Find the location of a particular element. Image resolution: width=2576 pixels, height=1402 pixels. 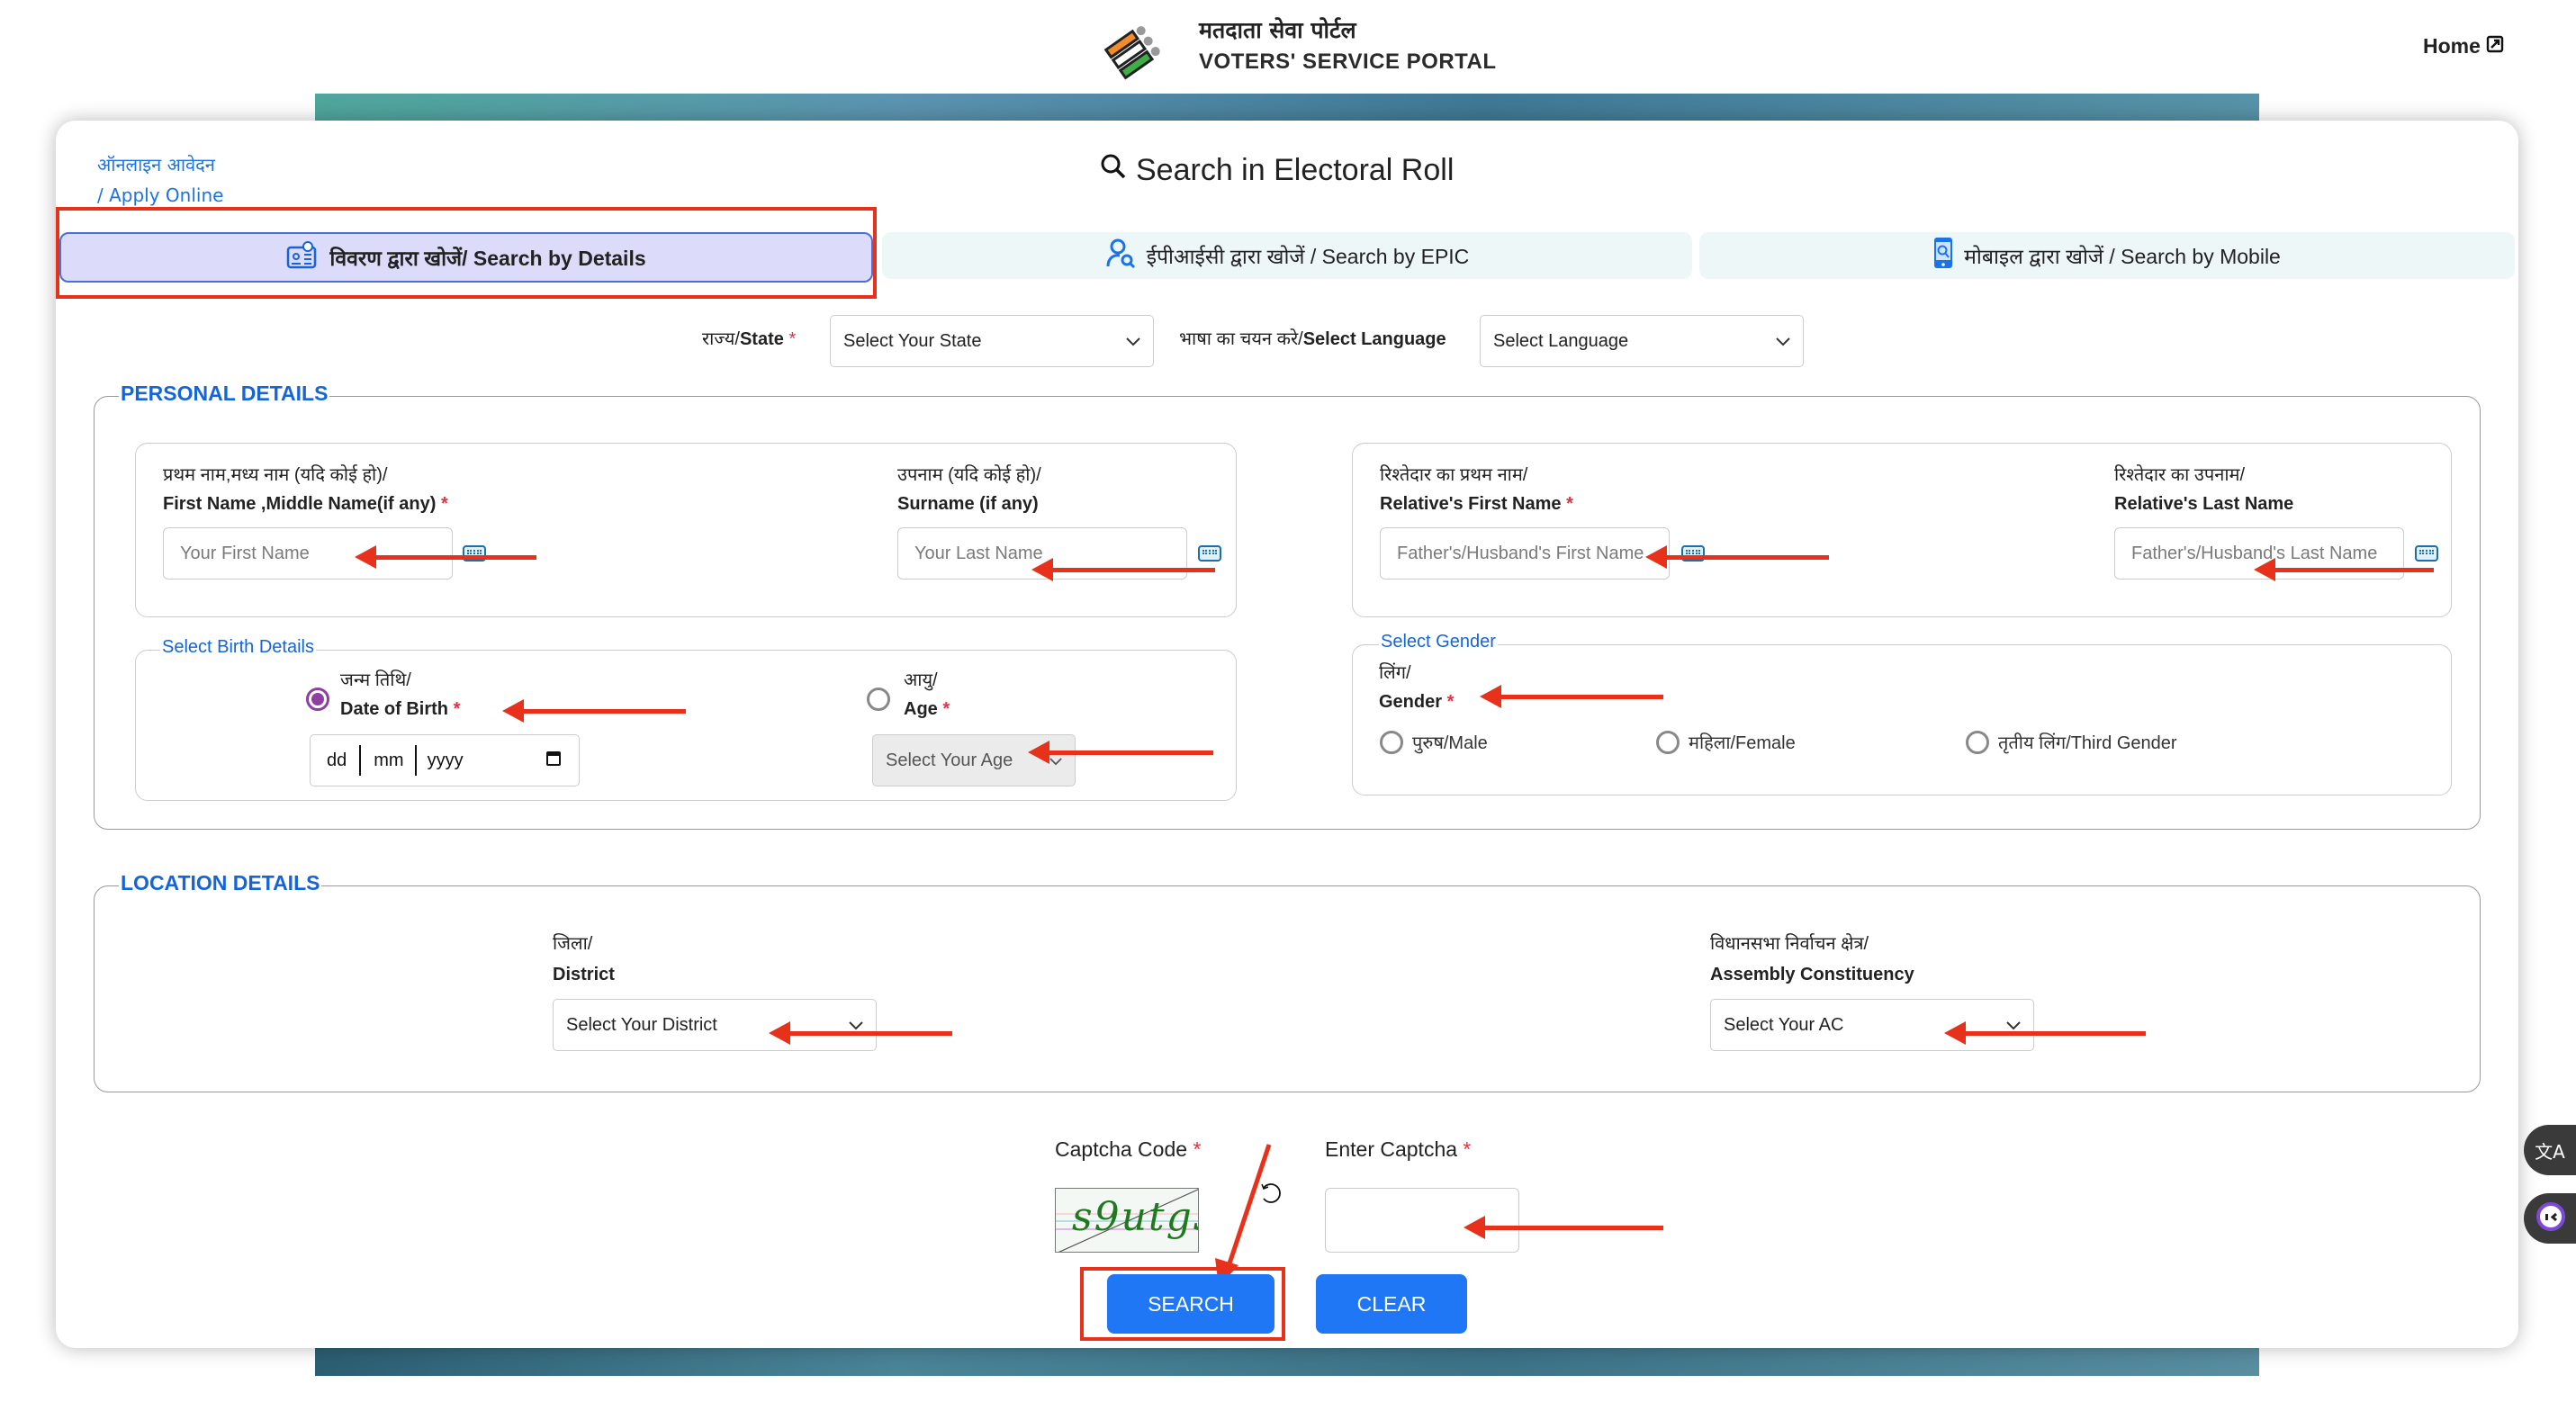

relative-last-label-en: Relative's Last Name is located at coordinates (2204, 504).